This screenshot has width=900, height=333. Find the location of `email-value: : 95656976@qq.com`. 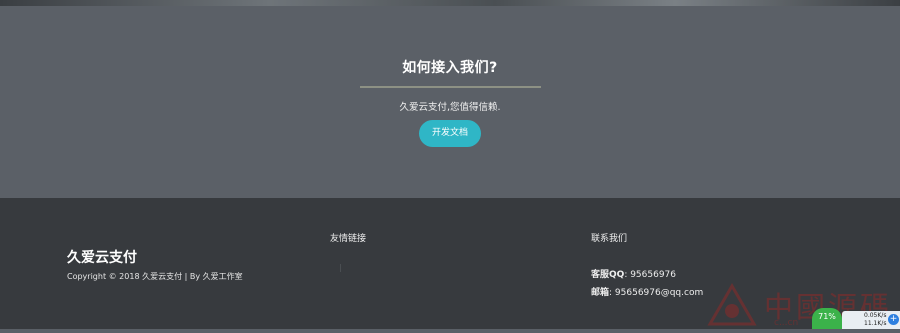

email-value: : 95656976@qq.com is located at coordinates (656, 293).